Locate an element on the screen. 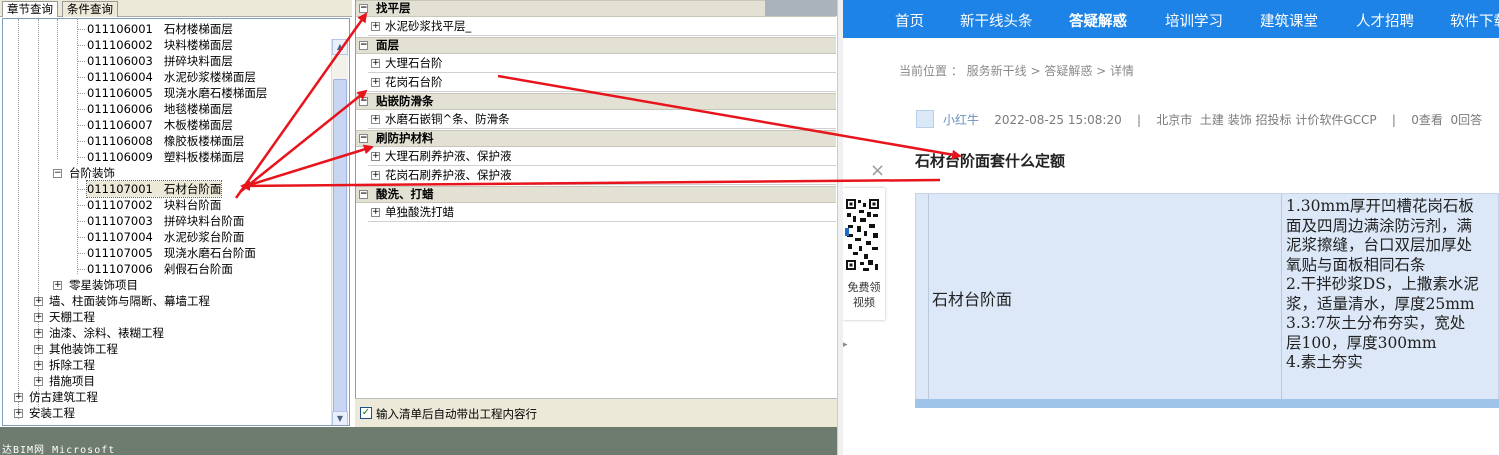  tree-section: 墙、柱面装饰与隔断、幕墙工程 is located at coordinates (129, 301).